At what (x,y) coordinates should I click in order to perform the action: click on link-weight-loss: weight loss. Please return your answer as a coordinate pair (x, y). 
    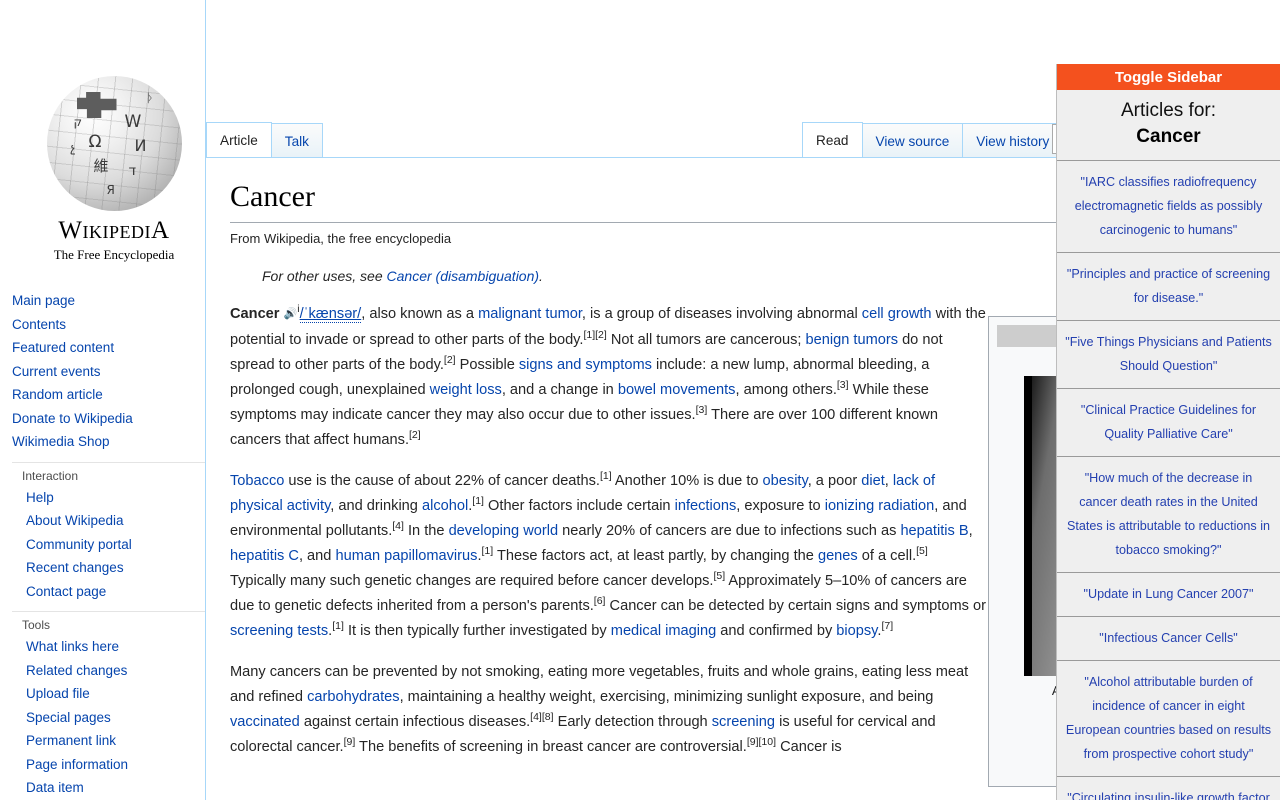
    Looking at the image, I should click on (466, 390).